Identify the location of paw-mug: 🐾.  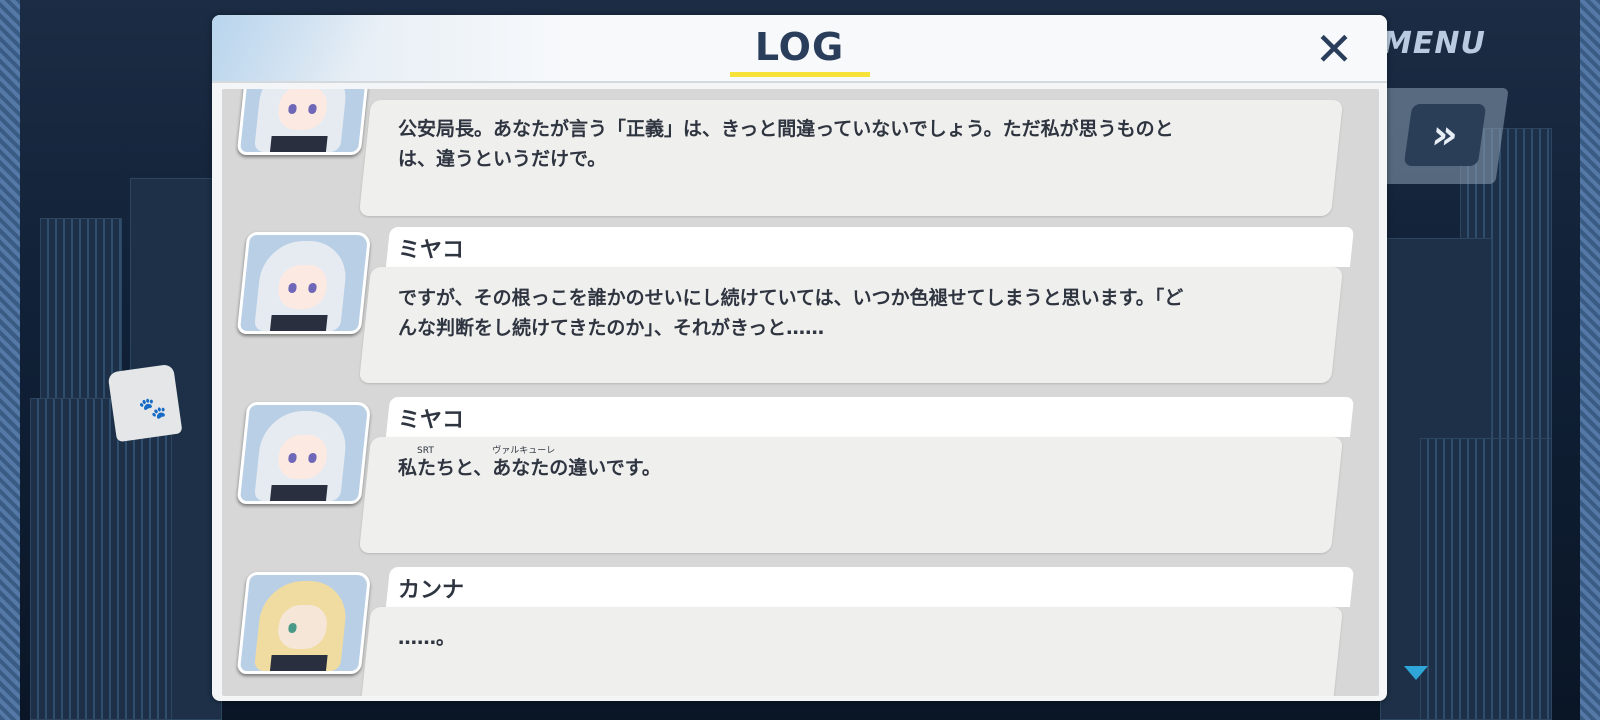
(145, 403).